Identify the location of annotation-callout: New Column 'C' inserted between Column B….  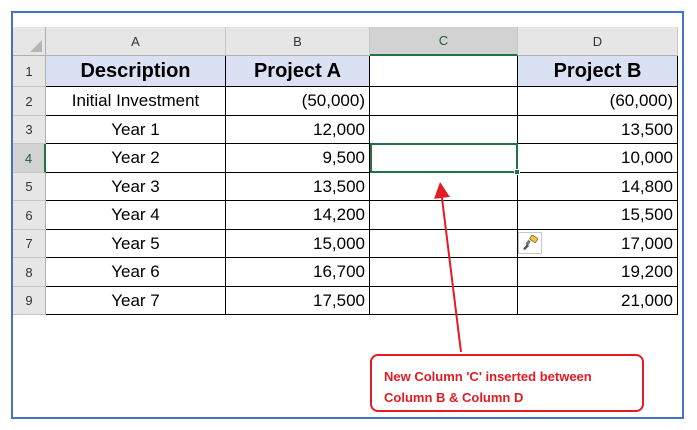
(507, 383).